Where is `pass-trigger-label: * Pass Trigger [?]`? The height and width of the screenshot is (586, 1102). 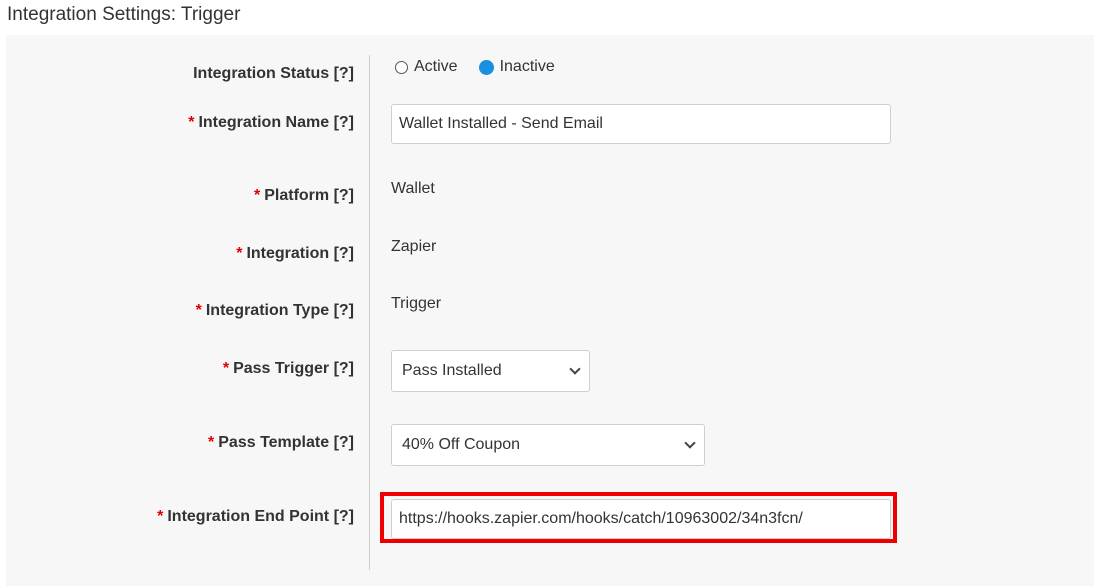
pass-trigger-label: * Pass Trigger [?] is located at coordinates (288, 368).